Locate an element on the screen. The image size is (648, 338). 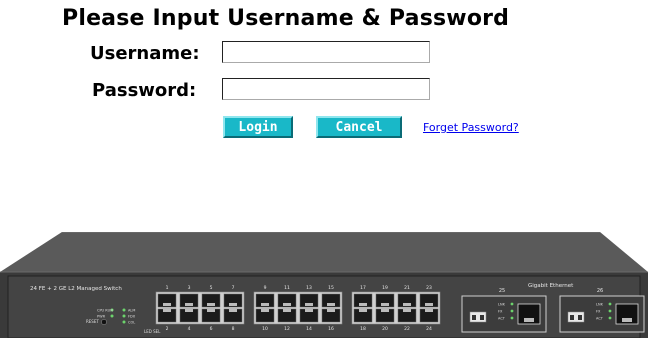
username-field is located at coordinates (326, 52).